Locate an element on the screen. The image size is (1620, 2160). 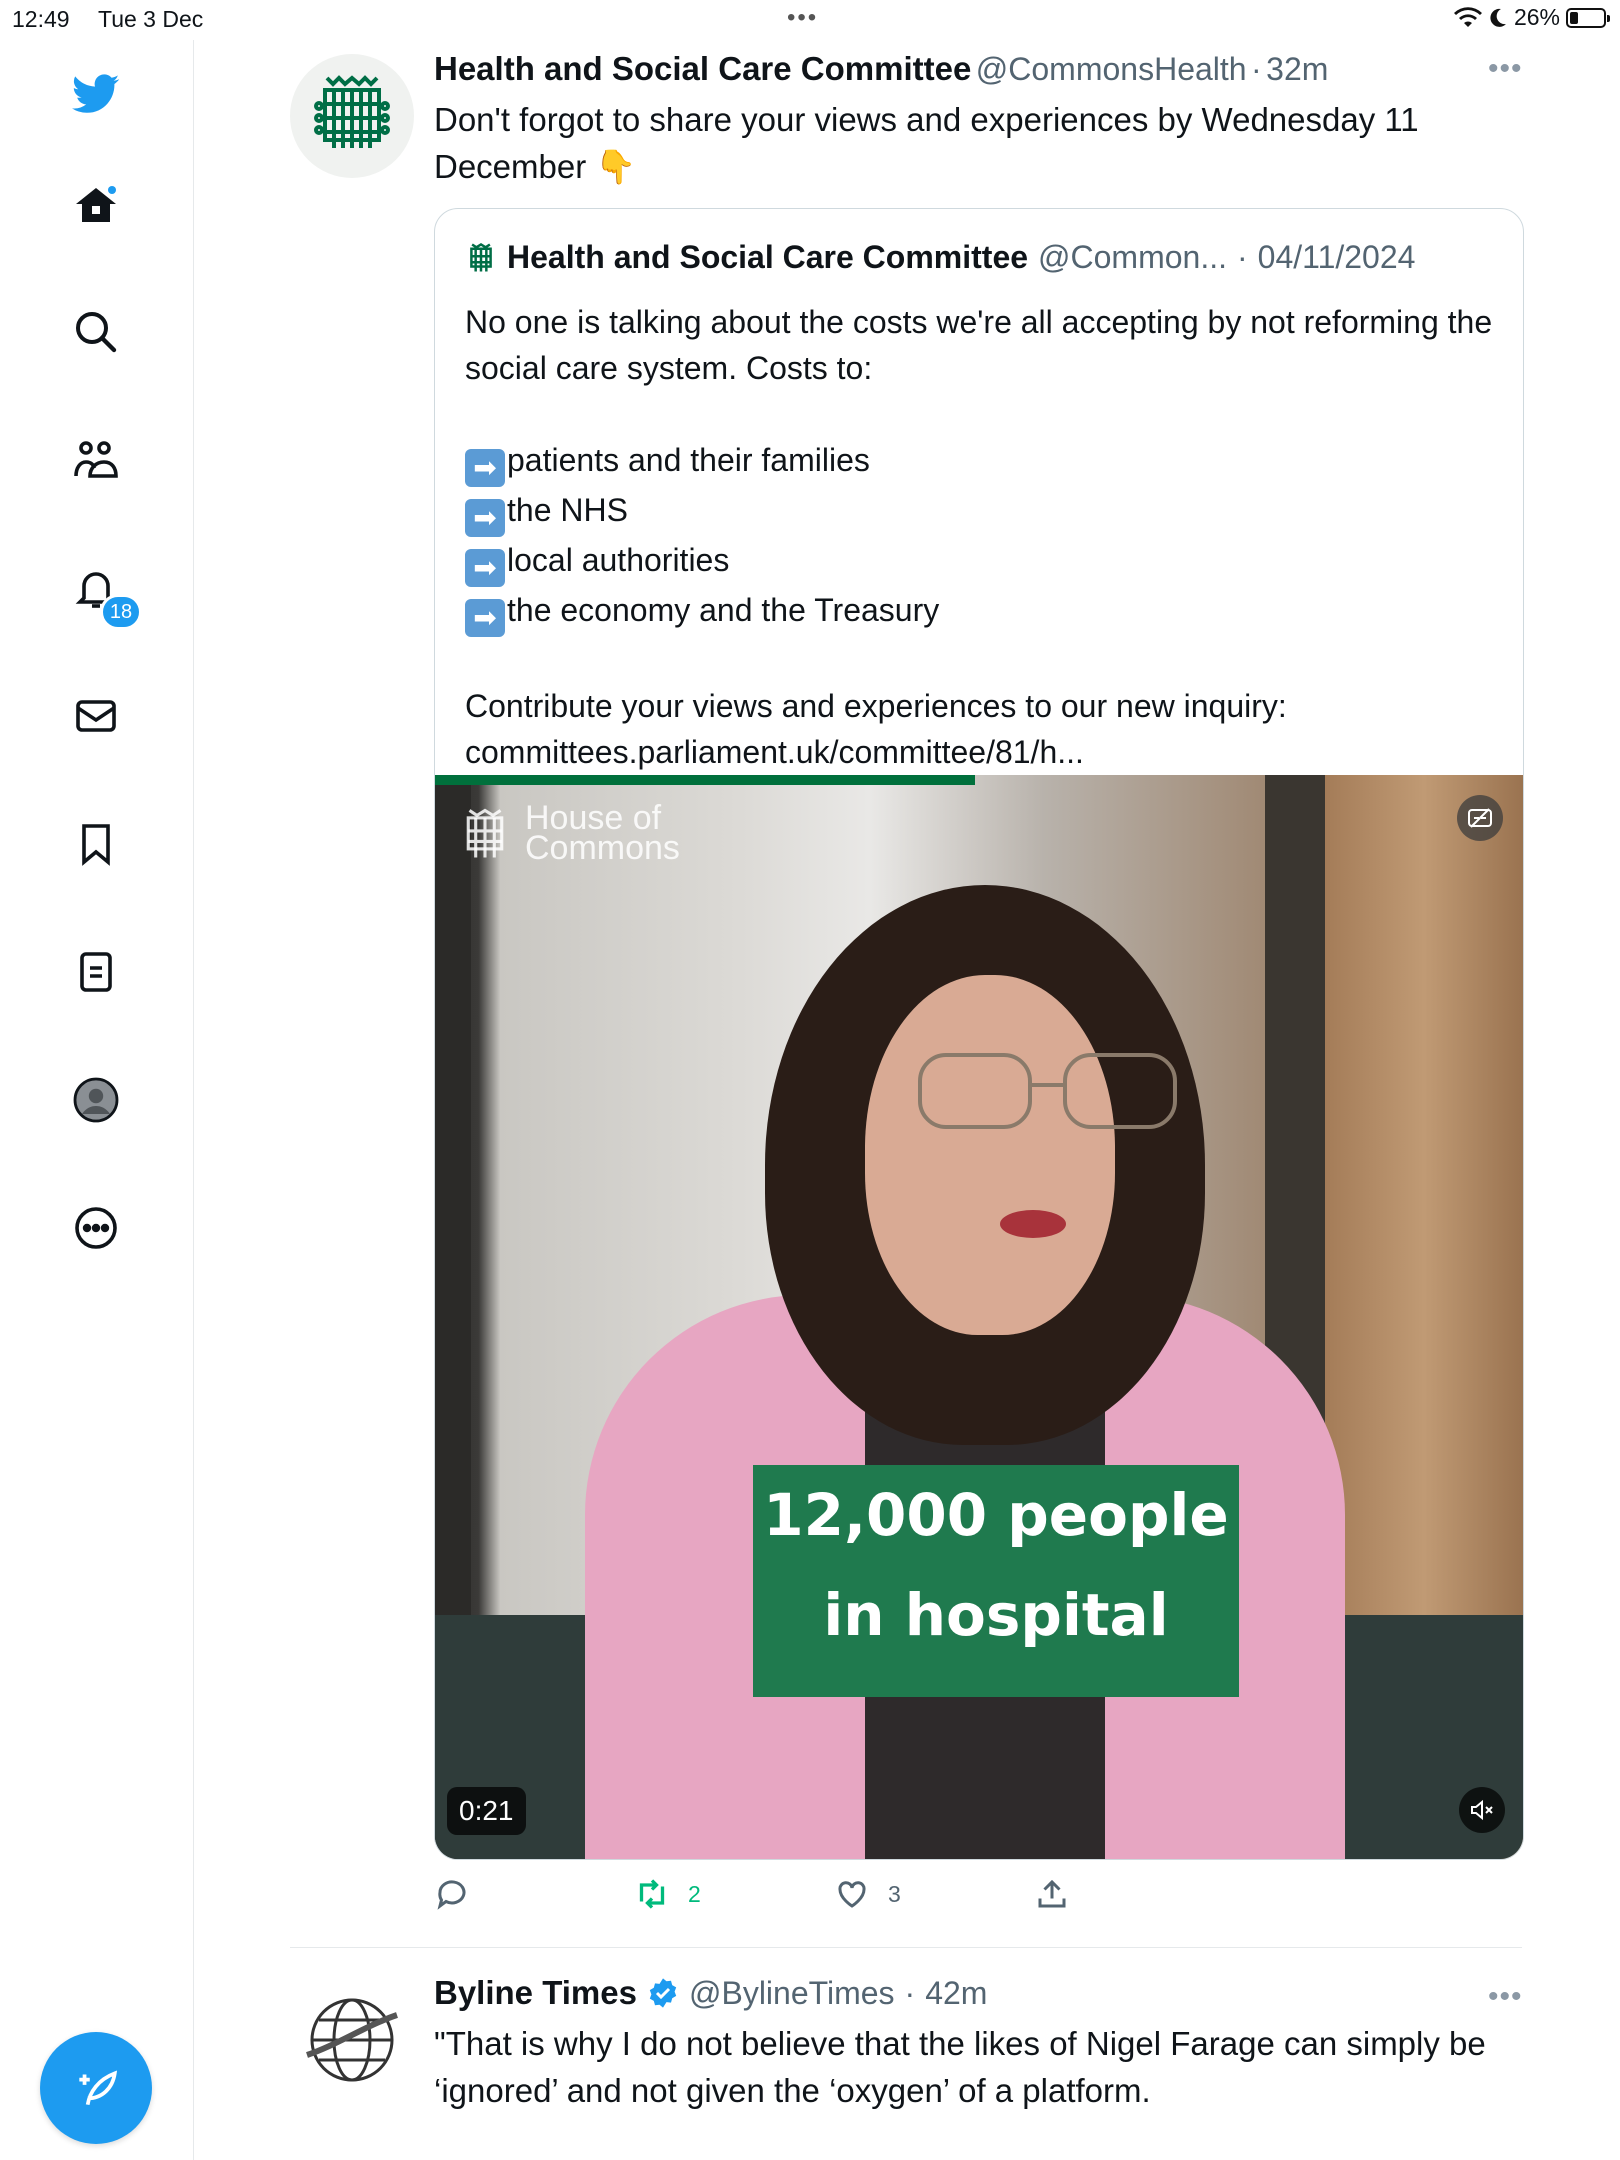
quoted-author-name: Health and Social Care Committee is located at coordinates (768, 257).